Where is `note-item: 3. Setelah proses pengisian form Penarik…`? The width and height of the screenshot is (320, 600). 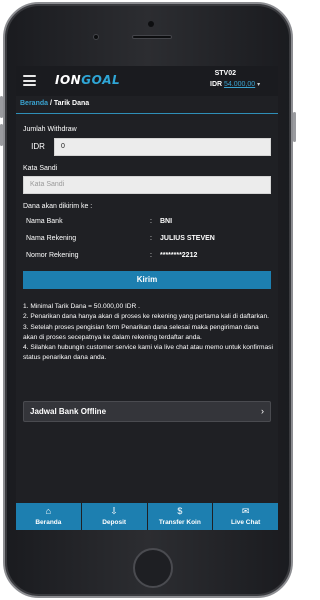
note-item: 3. Setelah proses pengisian form Penarik… is located at coordinates (141, 332).